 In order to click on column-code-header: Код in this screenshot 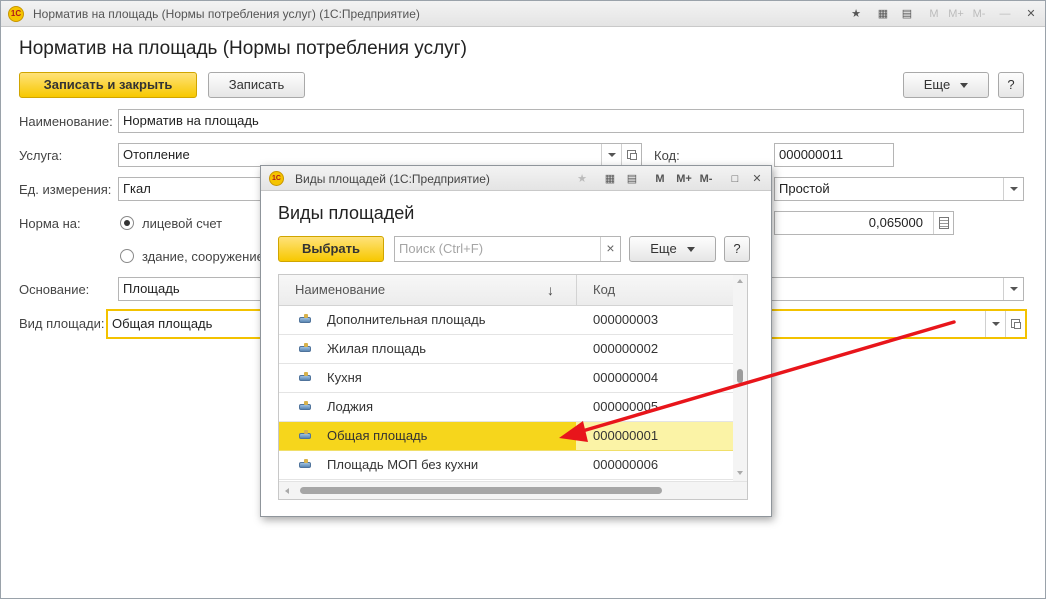, I will do `click(604, 290)`.